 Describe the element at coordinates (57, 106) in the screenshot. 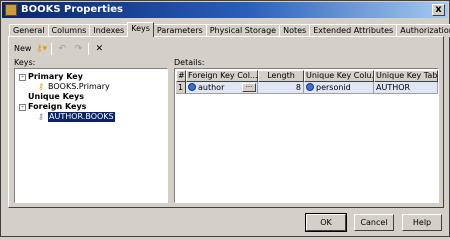

I see `tree-label: Foreign Keys` at that location.